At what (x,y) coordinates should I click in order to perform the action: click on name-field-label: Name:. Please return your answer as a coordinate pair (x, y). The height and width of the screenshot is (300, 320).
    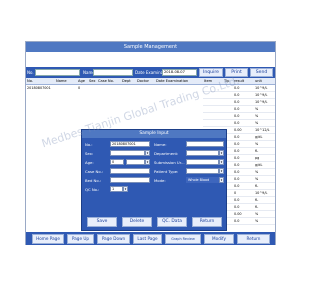
    Looking at the image, I should click on (160, 144).